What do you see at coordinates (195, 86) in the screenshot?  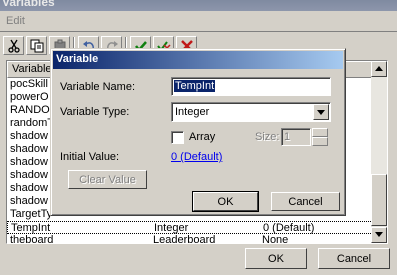 I see `variable-name-value: TempInt` at bounding box center [195, 86].